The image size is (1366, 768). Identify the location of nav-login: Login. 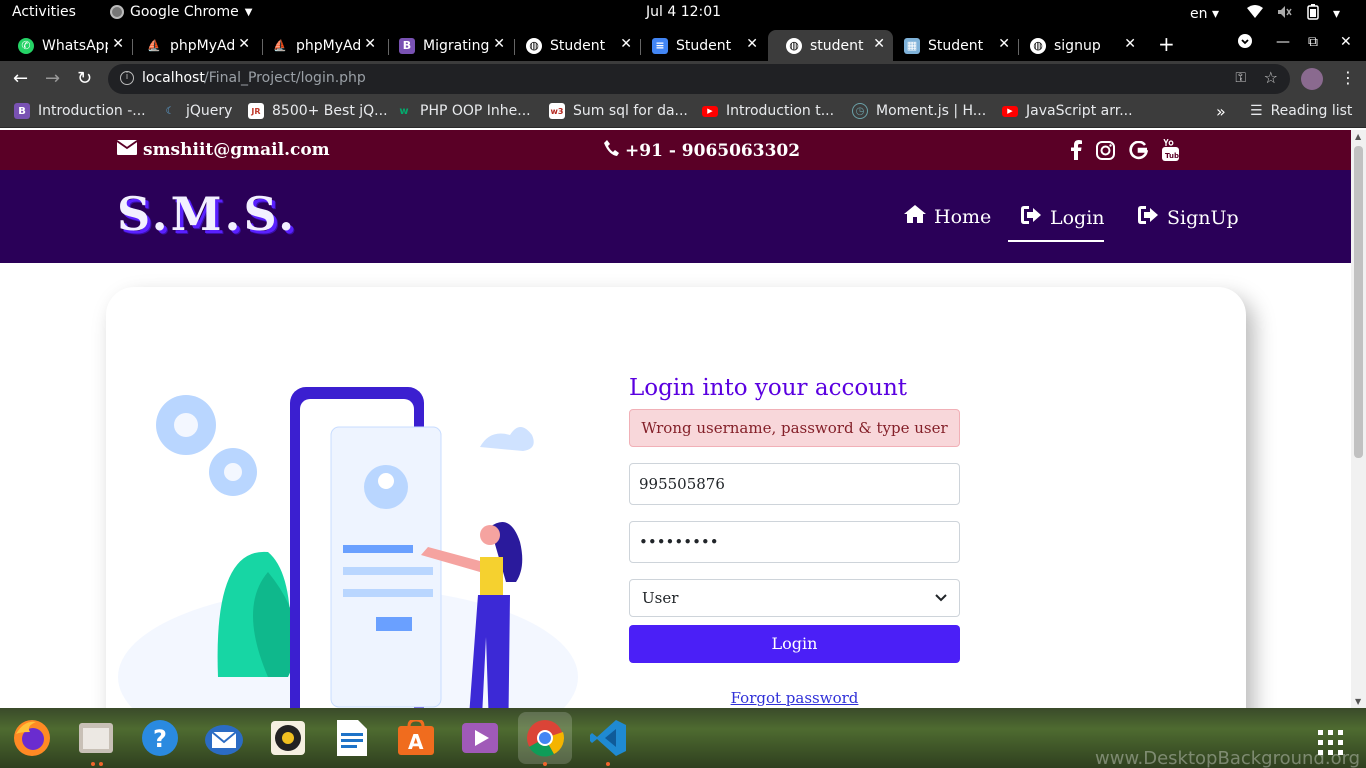
(1062, 217).